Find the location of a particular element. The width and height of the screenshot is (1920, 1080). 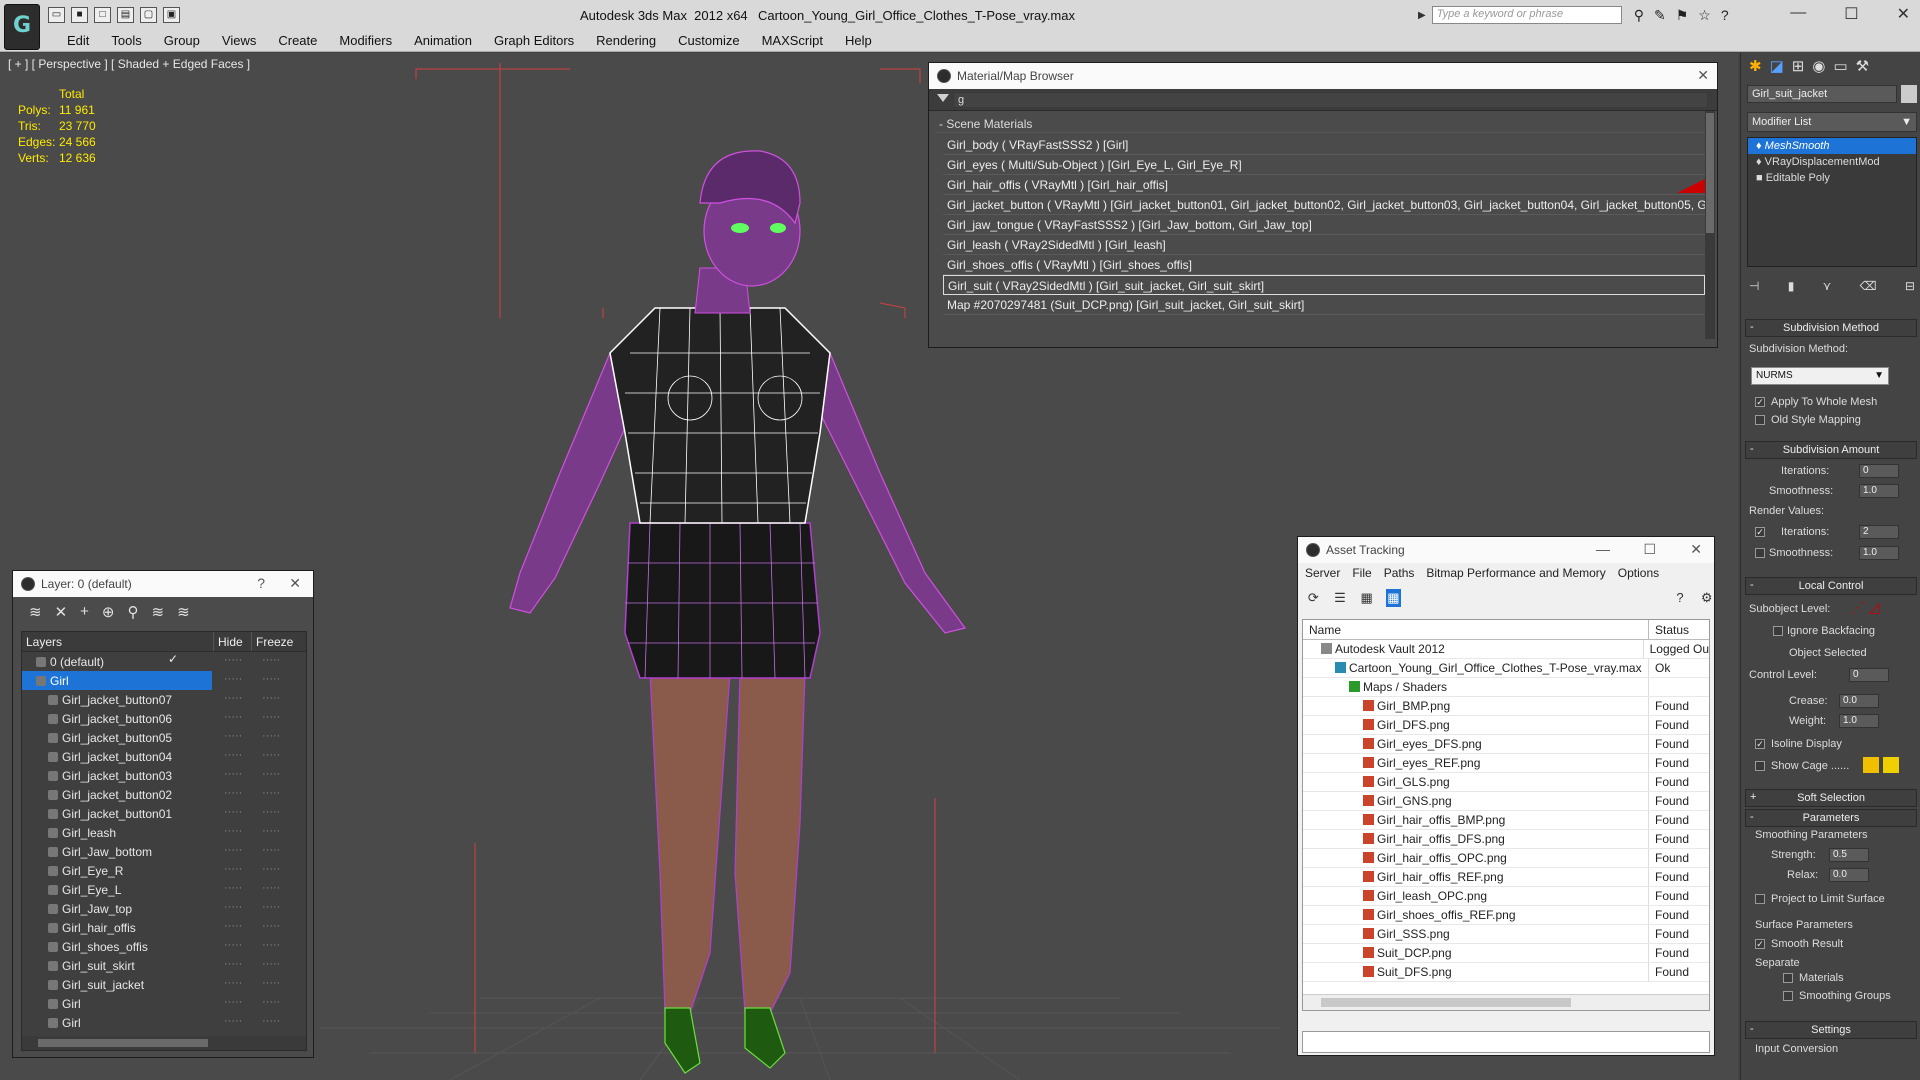

asset-tracking-titlebar: Asset Tracking — ☐ ✕ is located at coordinates (1506, 550).